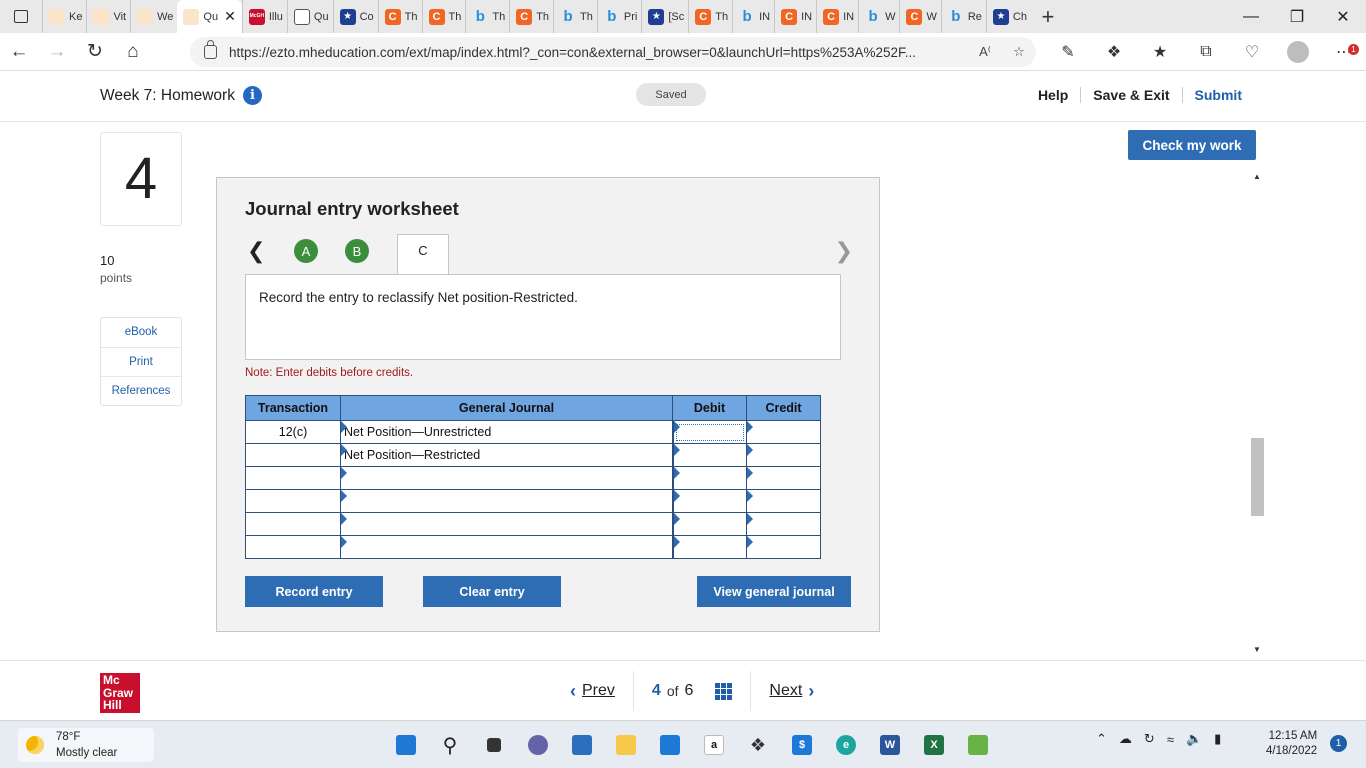 This screenshot has width=1366, height=768. I want to click on browser-tab: Vit, so click(108, 16).